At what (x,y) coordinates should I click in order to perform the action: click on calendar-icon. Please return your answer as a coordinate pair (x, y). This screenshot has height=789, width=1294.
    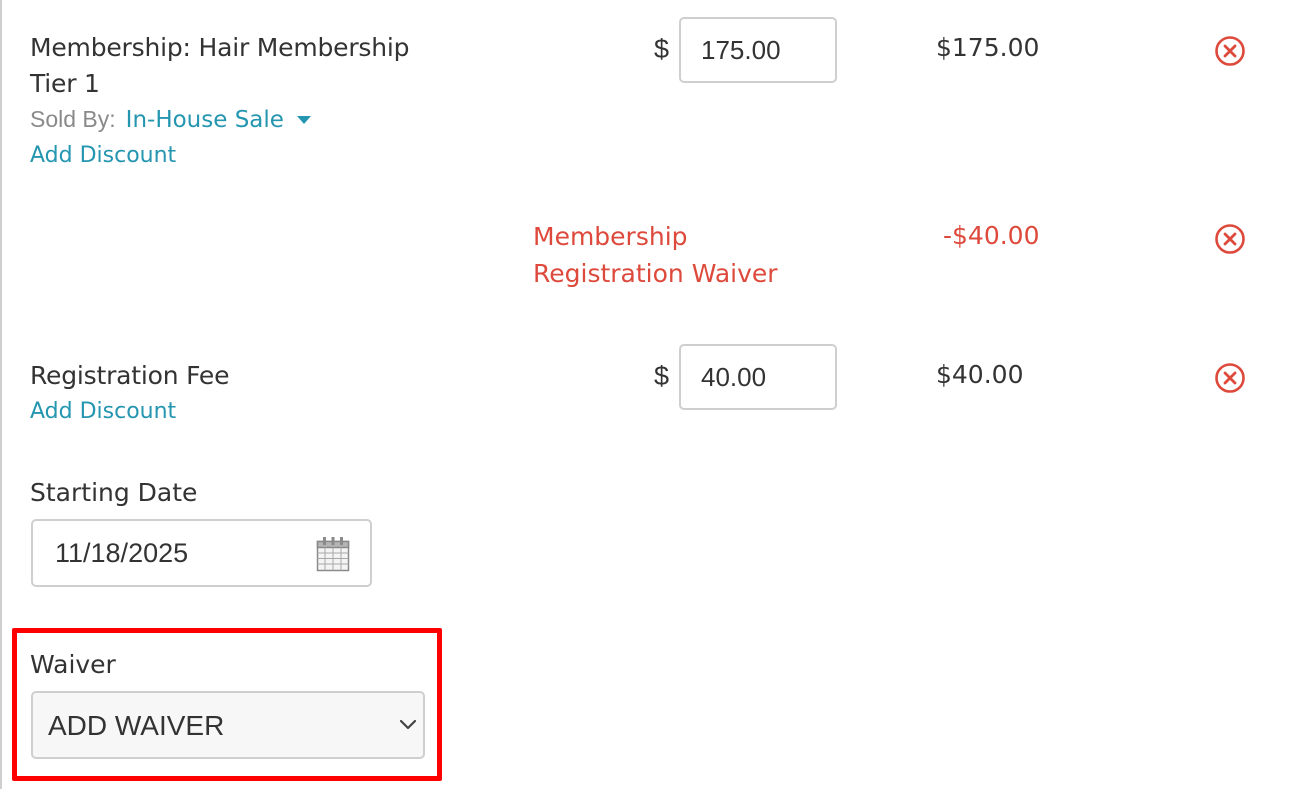
    Looking at the image, I should click on (333, 554).